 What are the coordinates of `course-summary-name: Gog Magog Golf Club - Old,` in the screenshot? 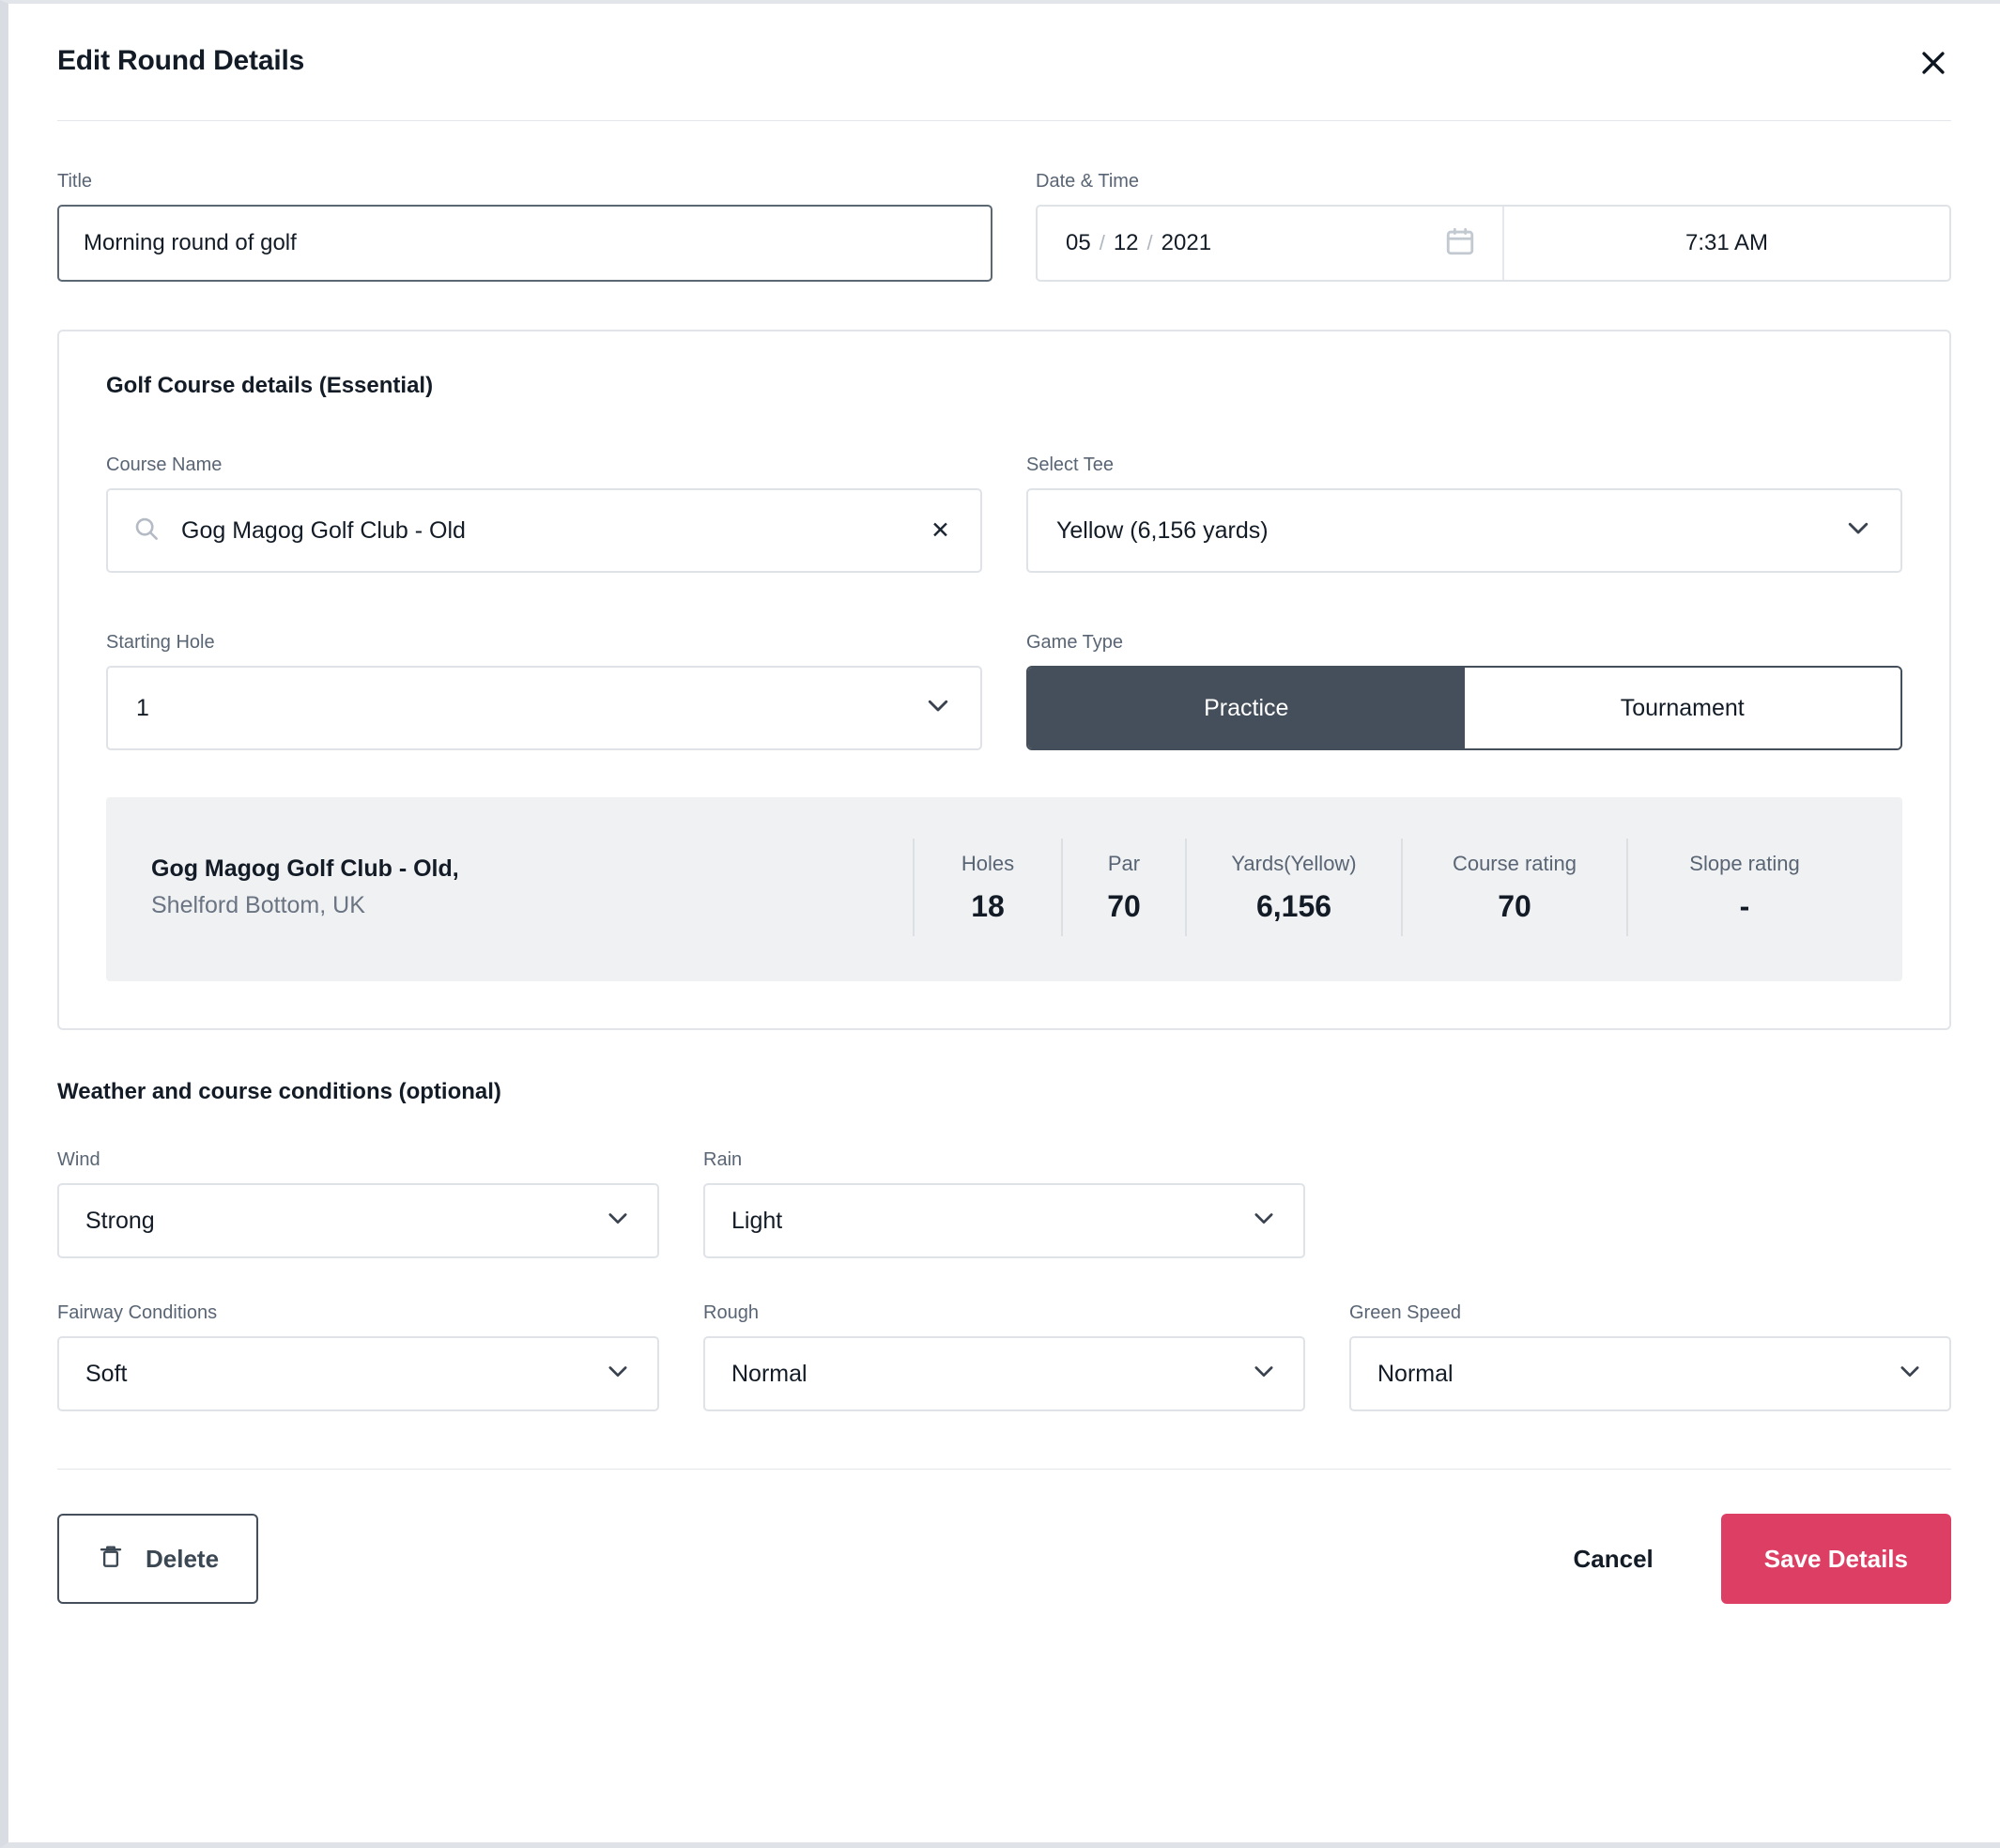 It's located at (305, 868).